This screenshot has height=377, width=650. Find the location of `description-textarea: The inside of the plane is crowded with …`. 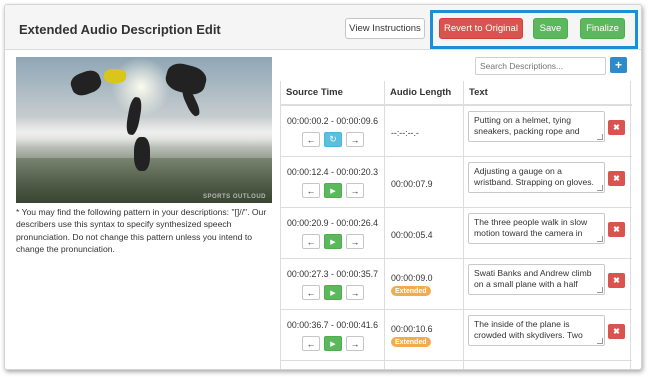

description-textarea: The inside of the plane is crowded with … is located at coordinates (536, 330).